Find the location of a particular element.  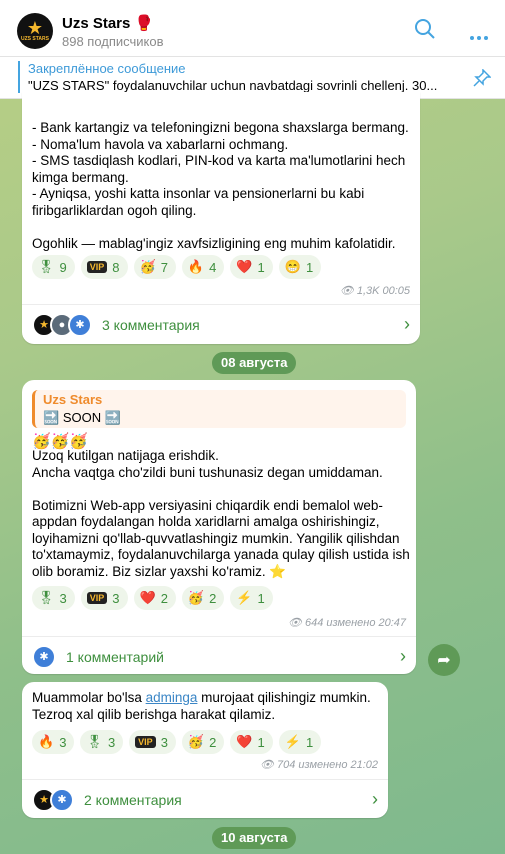

subscriber-count: 898 подписчиков is located at coordinates (113, 41).